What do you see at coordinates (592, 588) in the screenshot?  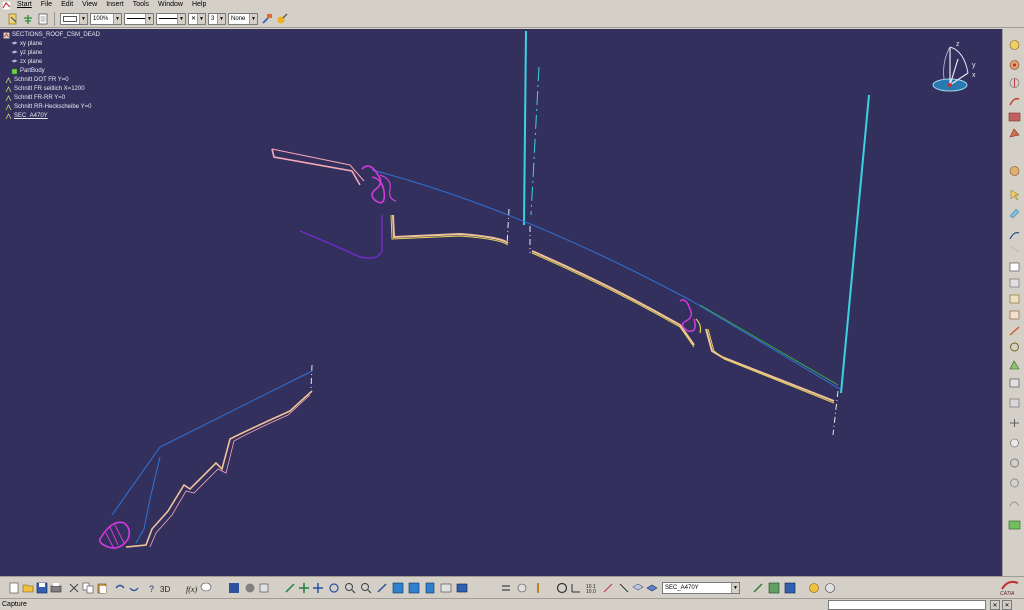 I see `dimension-icon: 10.110.0` at bounding box center [592, 588].